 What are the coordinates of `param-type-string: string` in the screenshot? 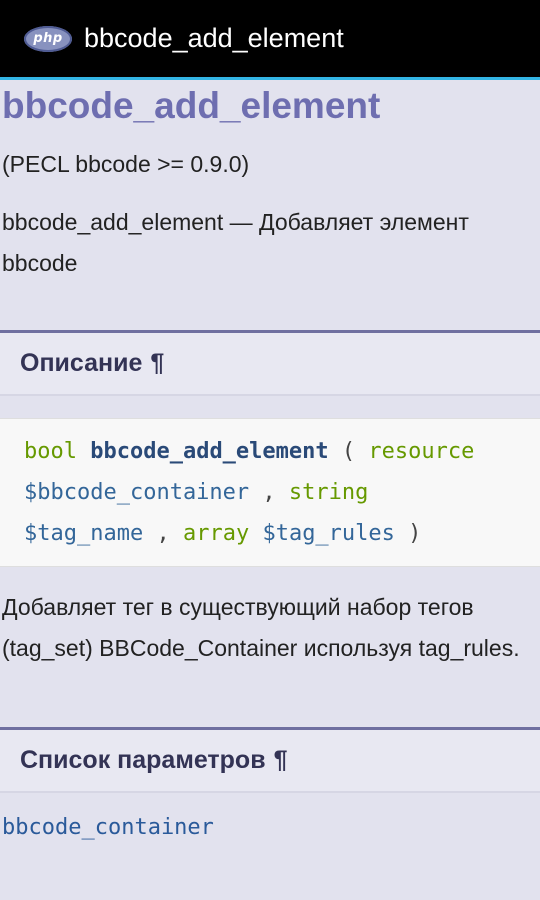 It's located at (328, 492).